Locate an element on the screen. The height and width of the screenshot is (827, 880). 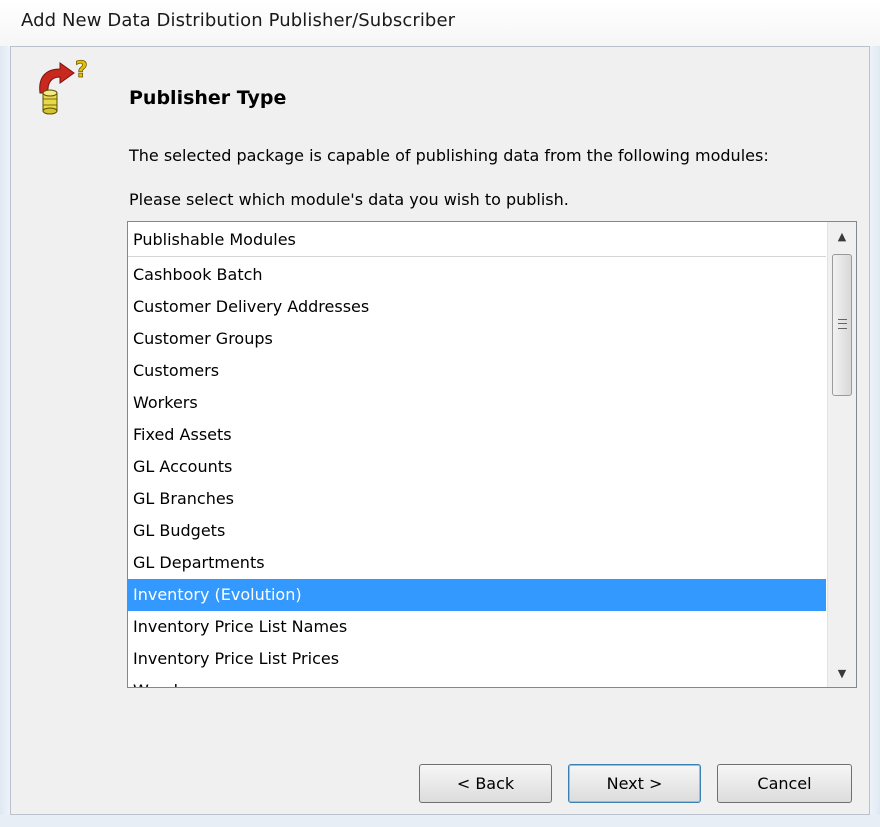
scroll-up-button: ▲ is located at coordinates (842, 236).